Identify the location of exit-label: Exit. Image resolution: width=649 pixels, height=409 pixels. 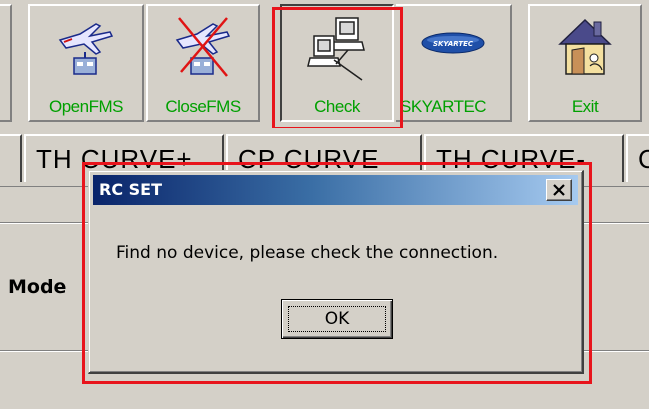
(585, 106).